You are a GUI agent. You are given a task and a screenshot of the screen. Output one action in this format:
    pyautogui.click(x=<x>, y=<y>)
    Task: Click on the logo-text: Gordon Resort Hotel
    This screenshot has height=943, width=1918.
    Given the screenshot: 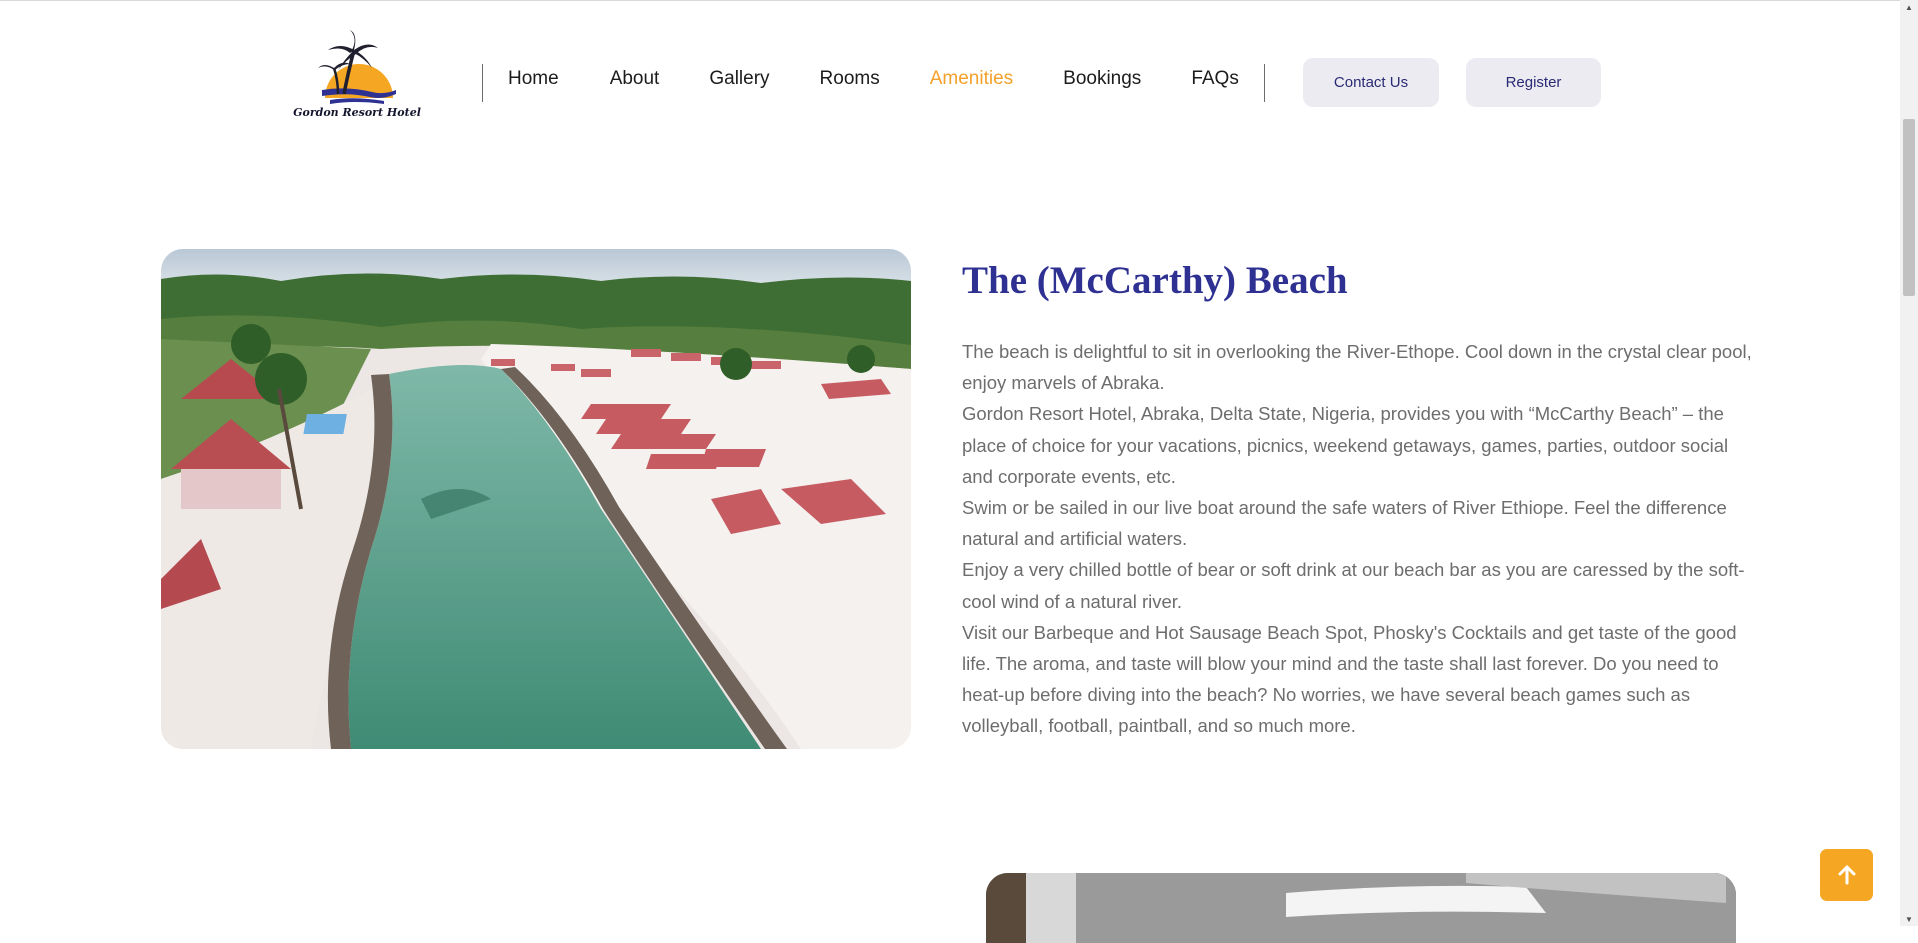 What is the action you would take?
    pyautogui.click(x=357, y=112)
    